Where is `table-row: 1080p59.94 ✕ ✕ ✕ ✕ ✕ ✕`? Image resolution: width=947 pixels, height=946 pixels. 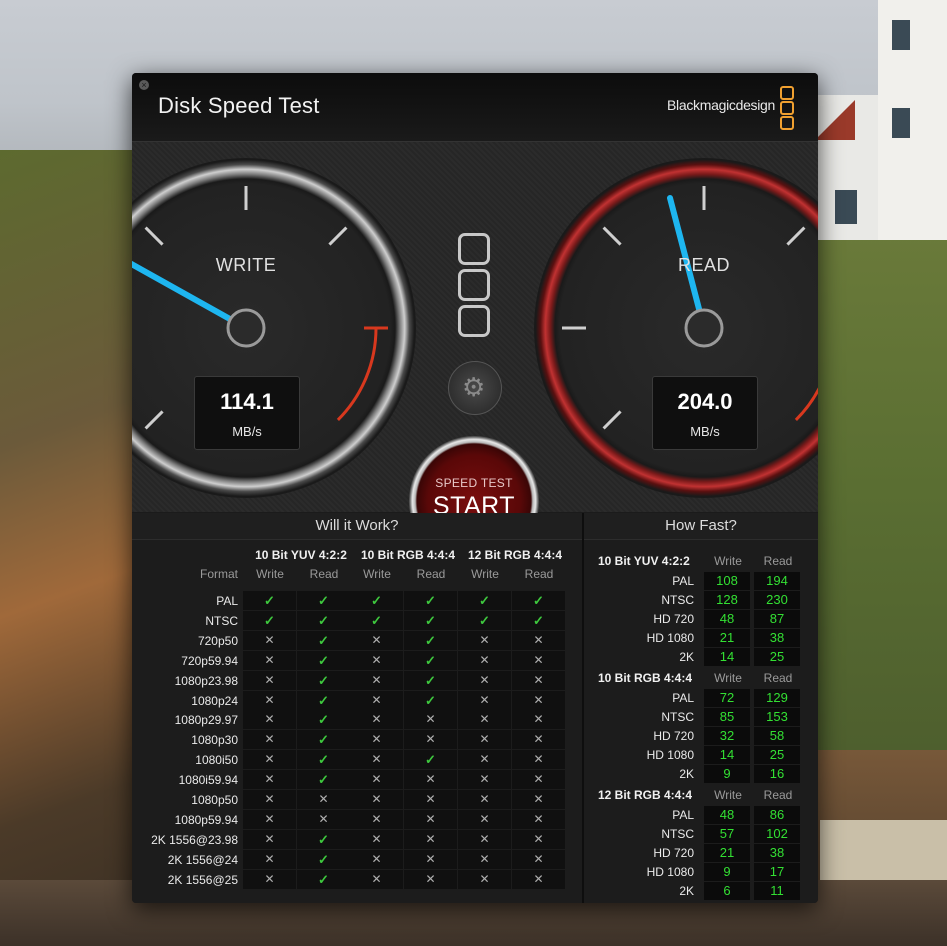
table-row: 1080p59.94 ✕ ✕ ✕ ✕ ✕ ✕ is located at coordinates (353, 819).